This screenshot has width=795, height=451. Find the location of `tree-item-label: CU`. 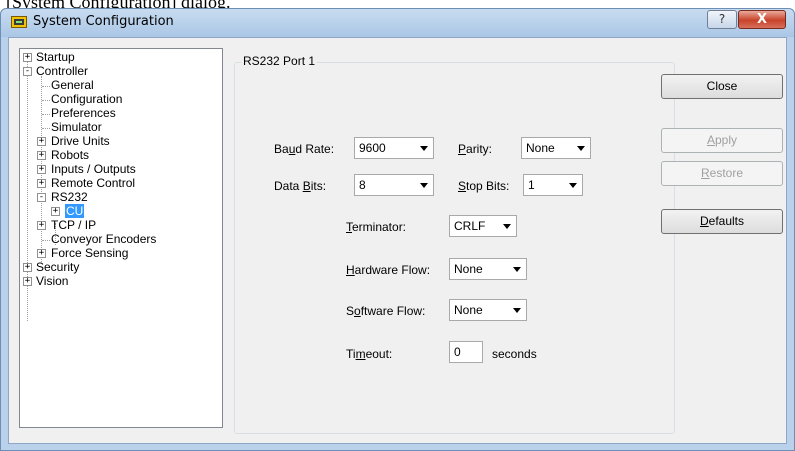

tree-item-label: CU is located at coordinates (75, 211).